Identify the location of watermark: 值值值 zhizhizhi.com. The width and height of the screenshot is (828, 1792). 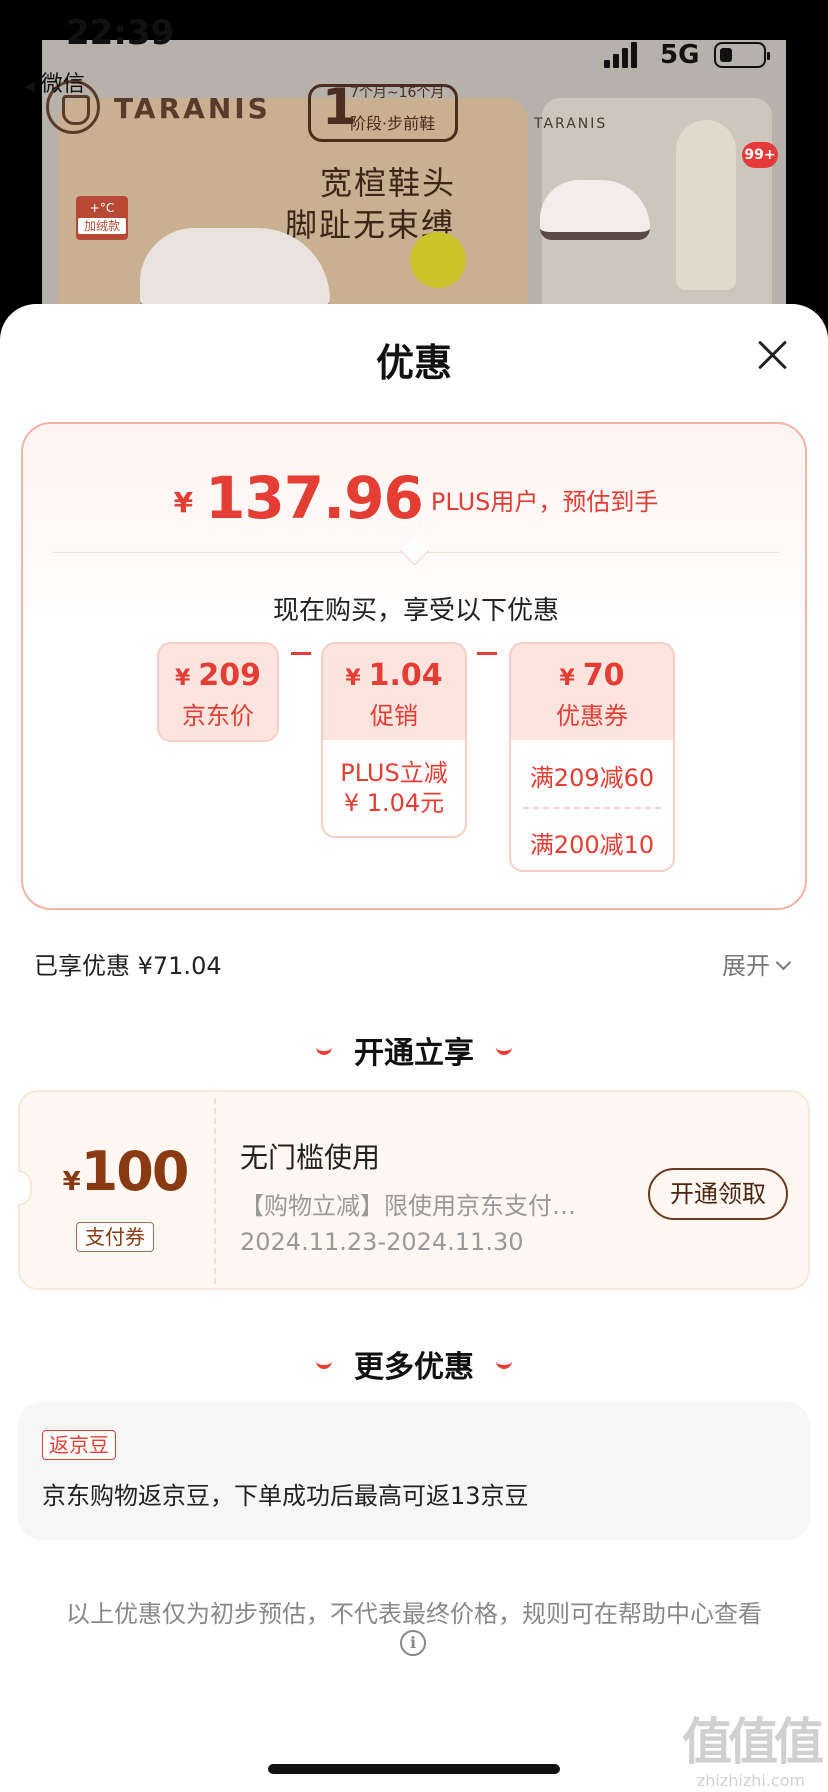
(751, 1752).